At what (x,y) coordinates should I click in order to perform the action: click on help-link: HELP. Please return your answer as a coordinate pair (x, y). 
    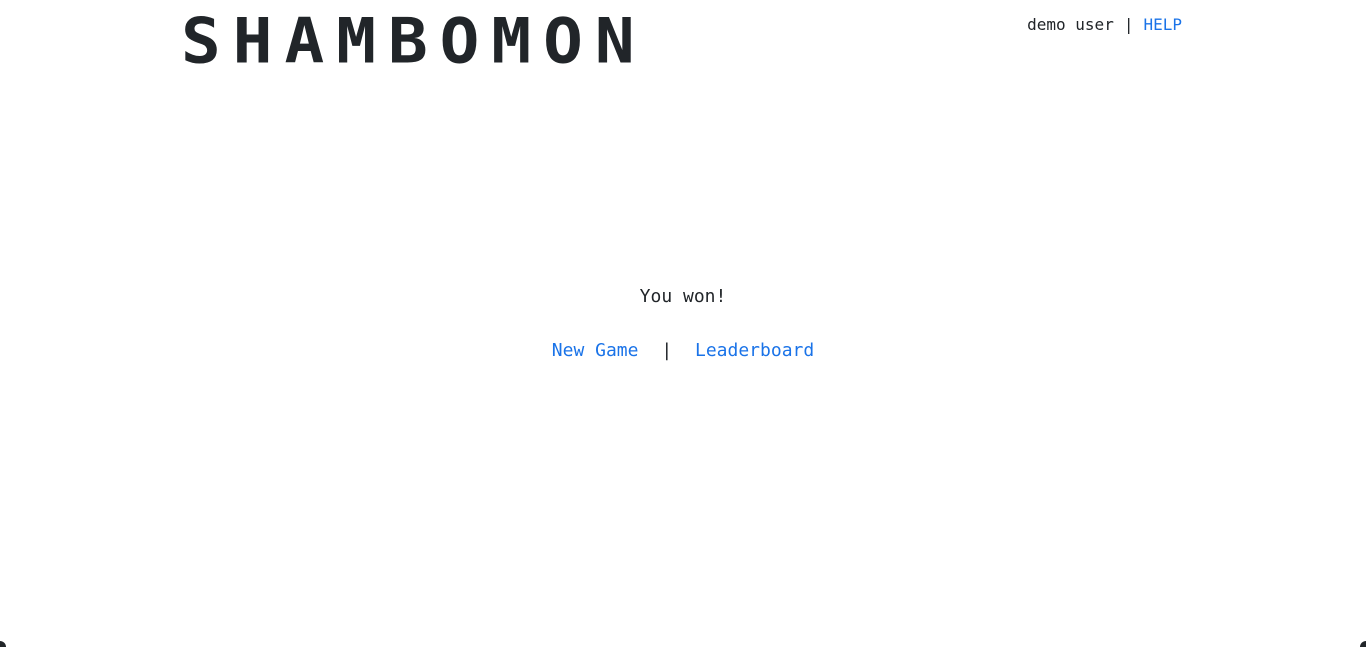
    Looking at the image, I should click on (1162, 25).